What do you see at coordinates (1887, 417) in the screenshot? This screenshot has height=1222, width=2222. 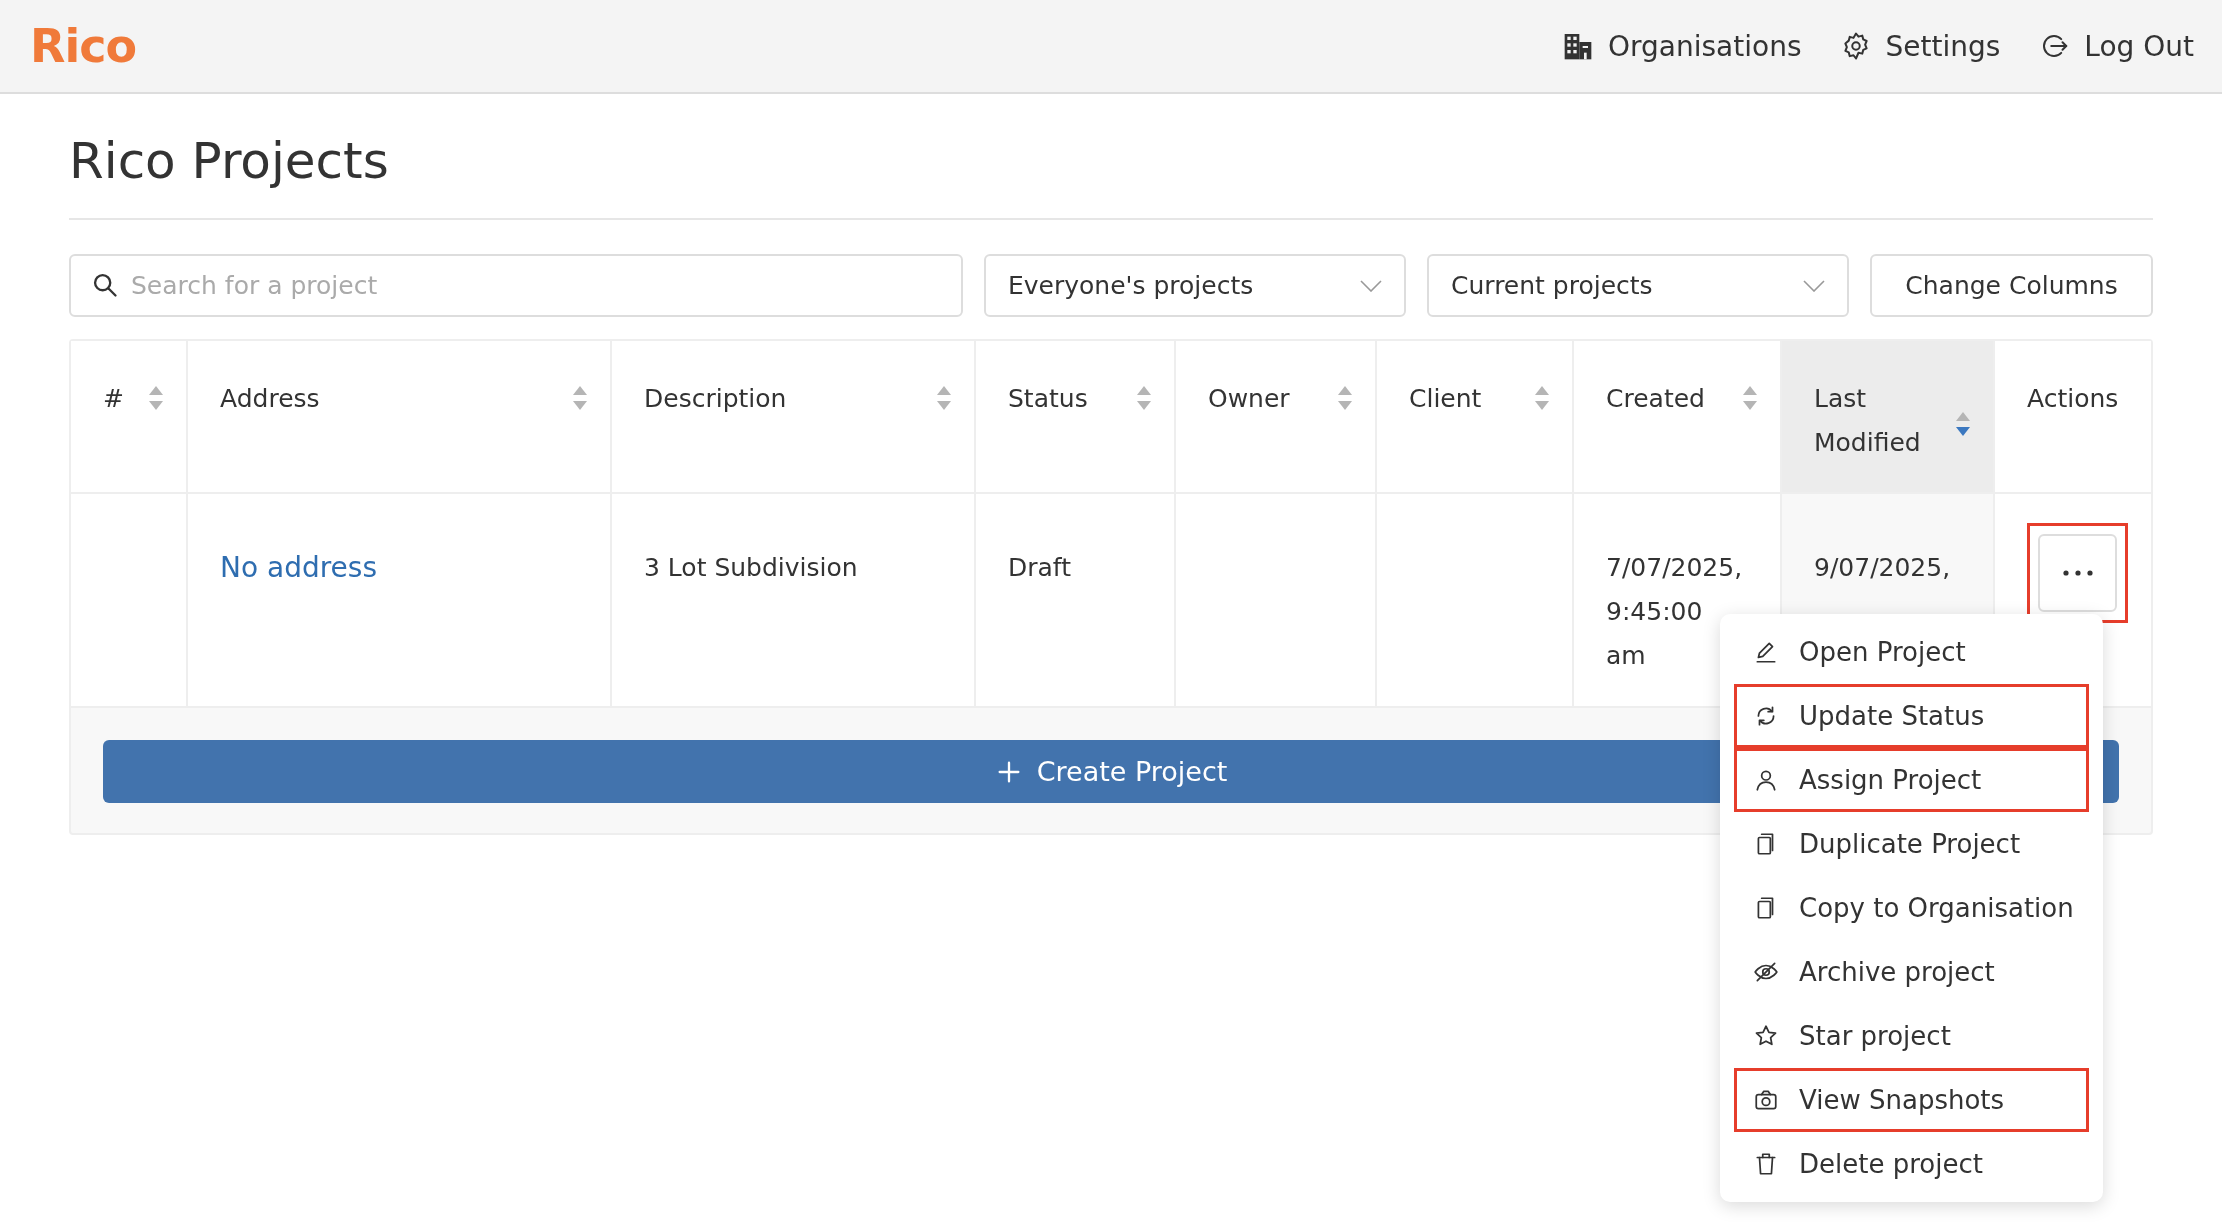 I see `column-header: Last Modified` at bounding box center [1887, 417].